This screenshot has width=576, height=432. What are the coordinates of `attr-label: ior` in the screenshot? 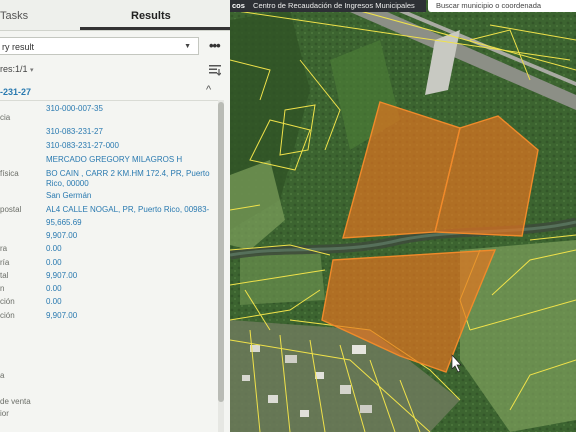 It's located at (4, 413).